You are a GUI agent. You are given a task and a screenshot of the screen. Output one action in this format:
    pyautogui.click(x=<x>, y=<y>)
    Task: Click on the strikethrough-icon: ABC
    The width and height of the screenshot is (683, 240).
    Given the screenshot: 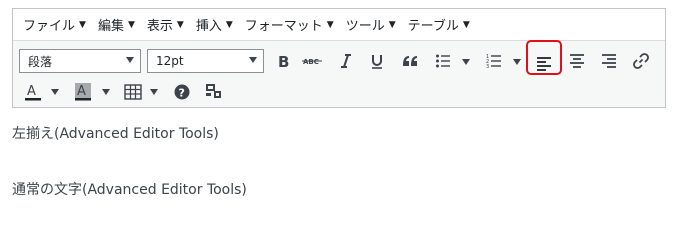 What is the action you would take?
    pyautogui.click(x=312, y=62)
    